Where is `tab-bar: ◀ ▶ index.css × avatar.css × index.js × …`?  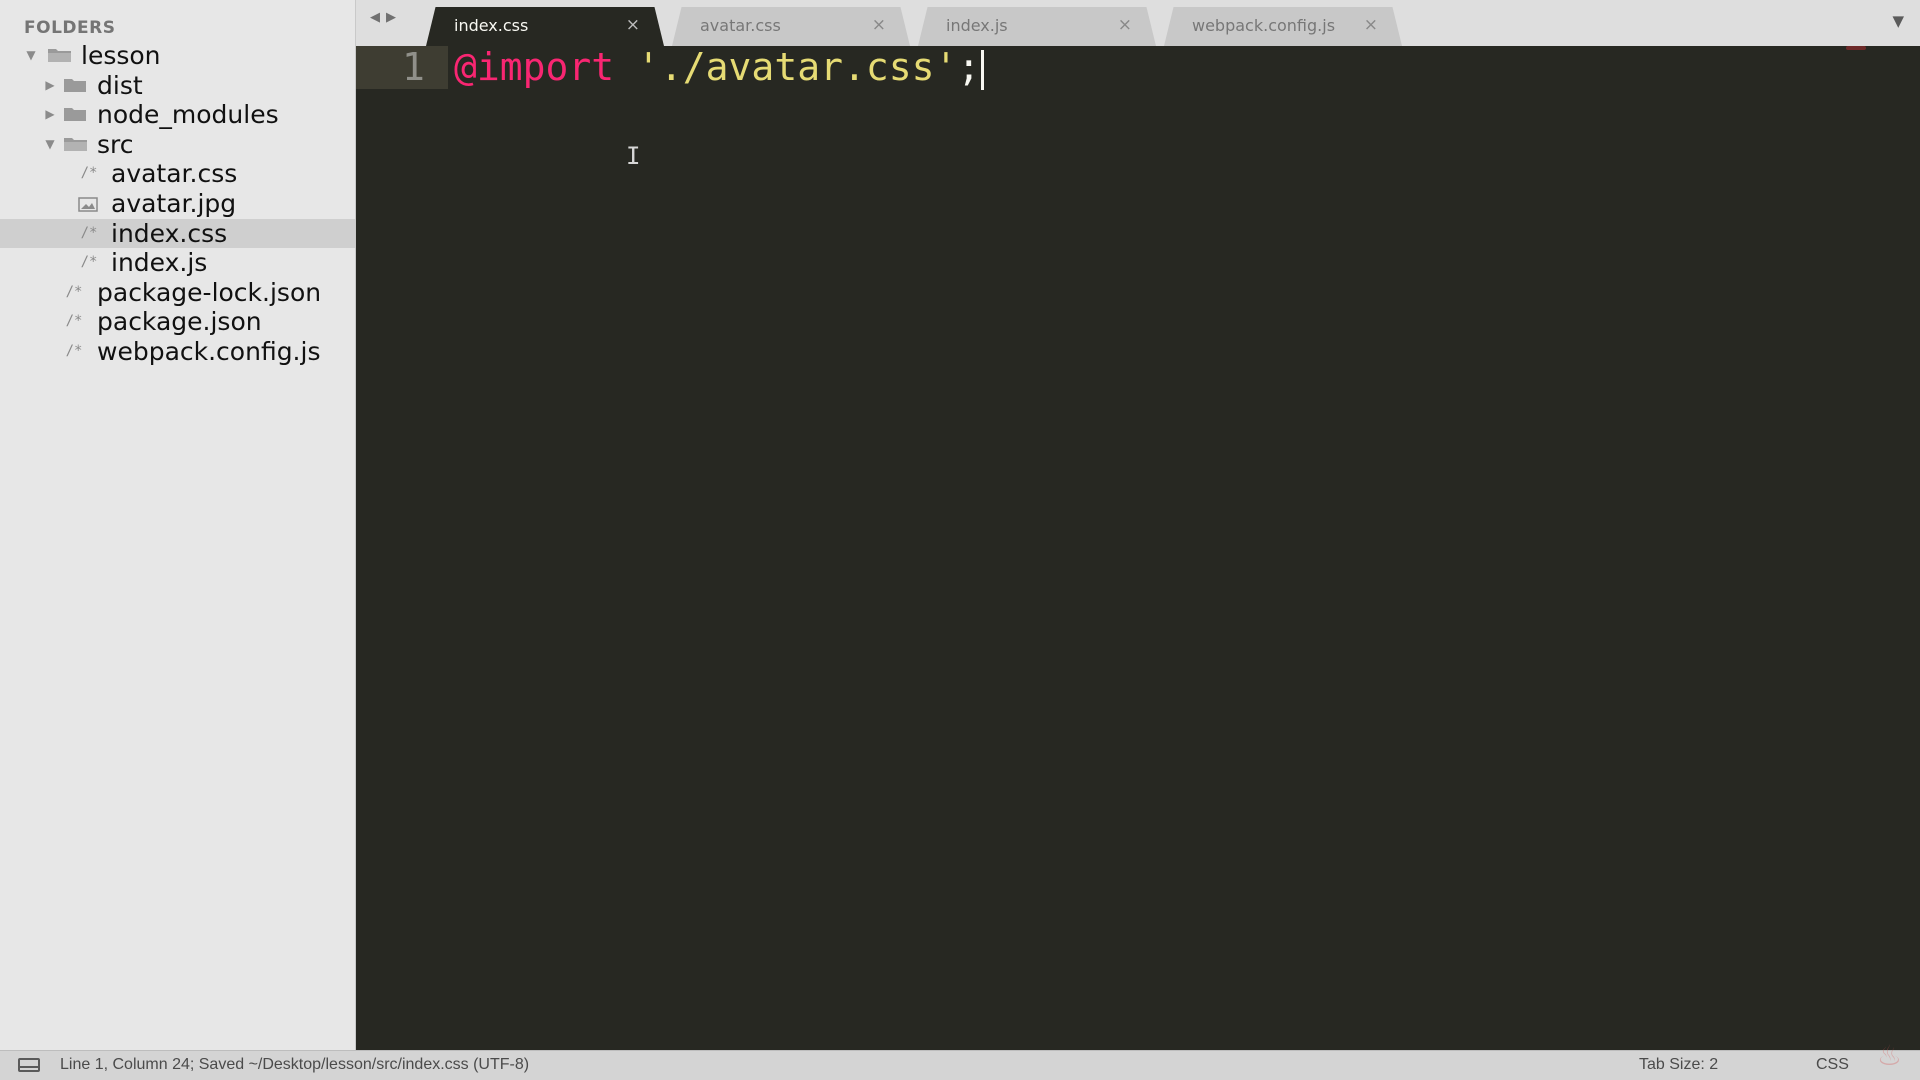
tab-bar: ◀ ▶ index.css × avatar.css × index.js × … is located at coordinates (1138, 23).